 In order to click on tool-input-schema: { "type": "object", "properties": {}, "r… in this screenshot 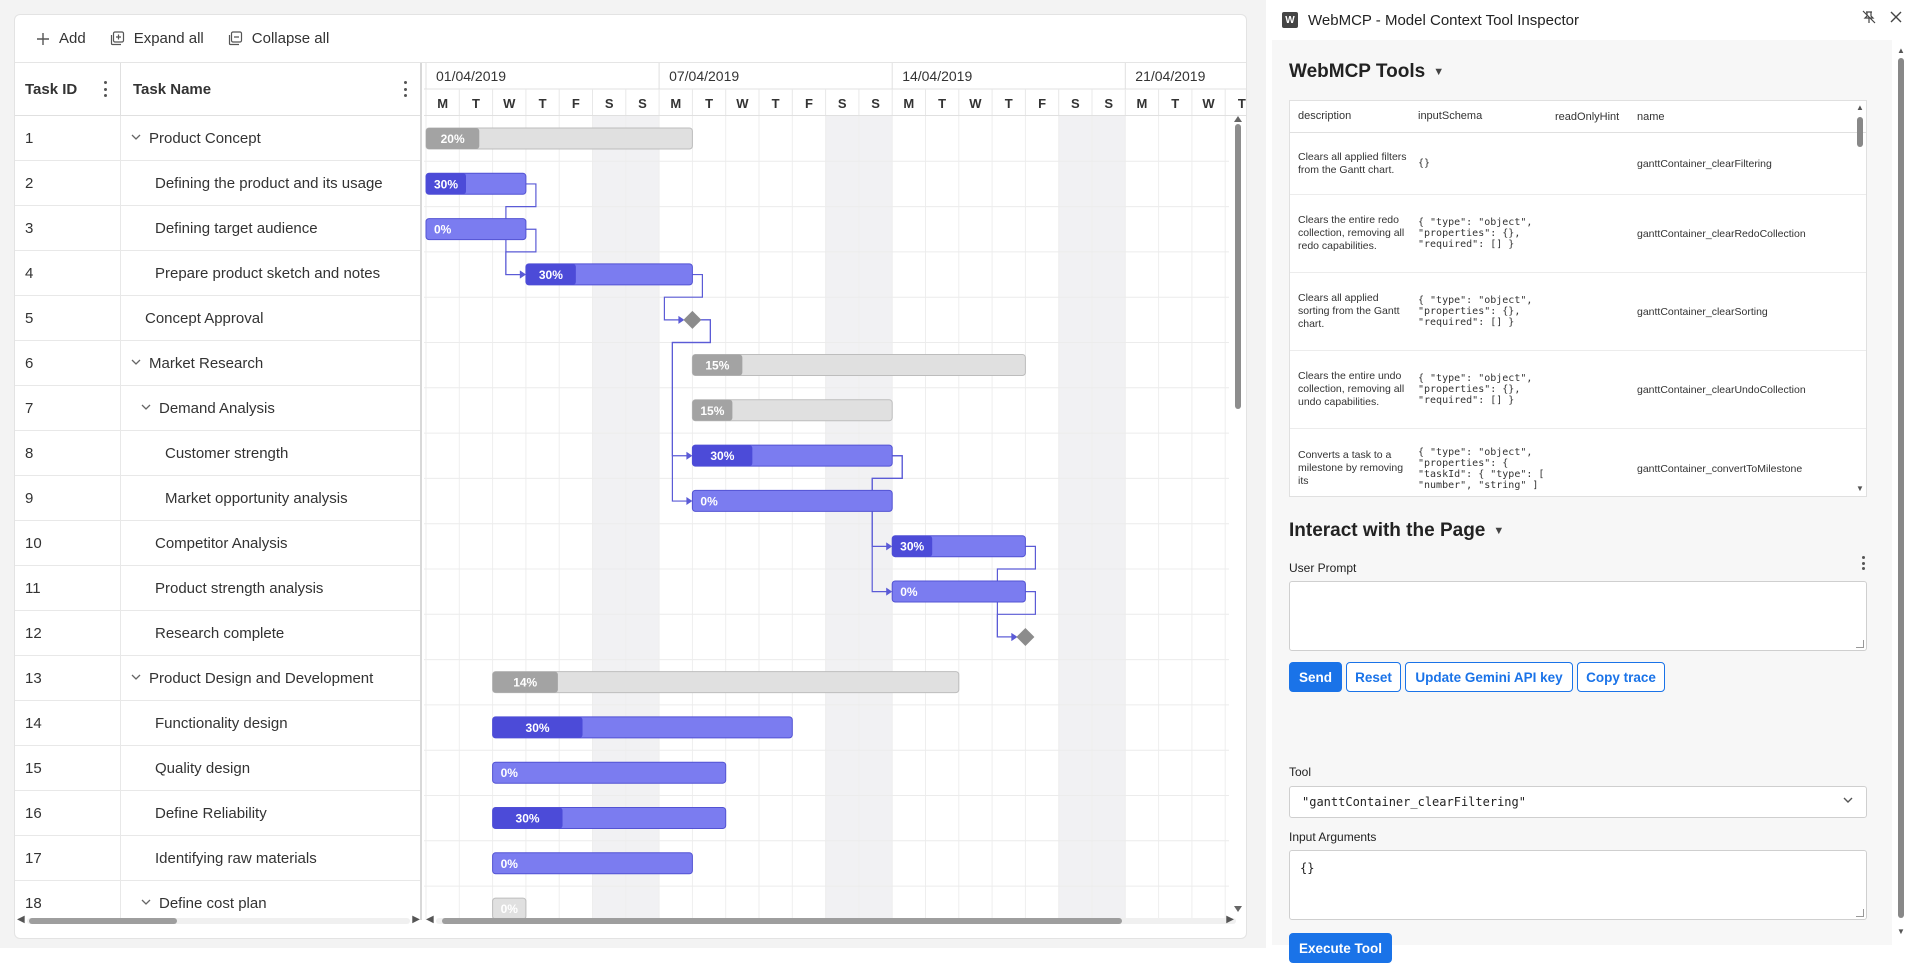, I will do `click(1475, 233)`.